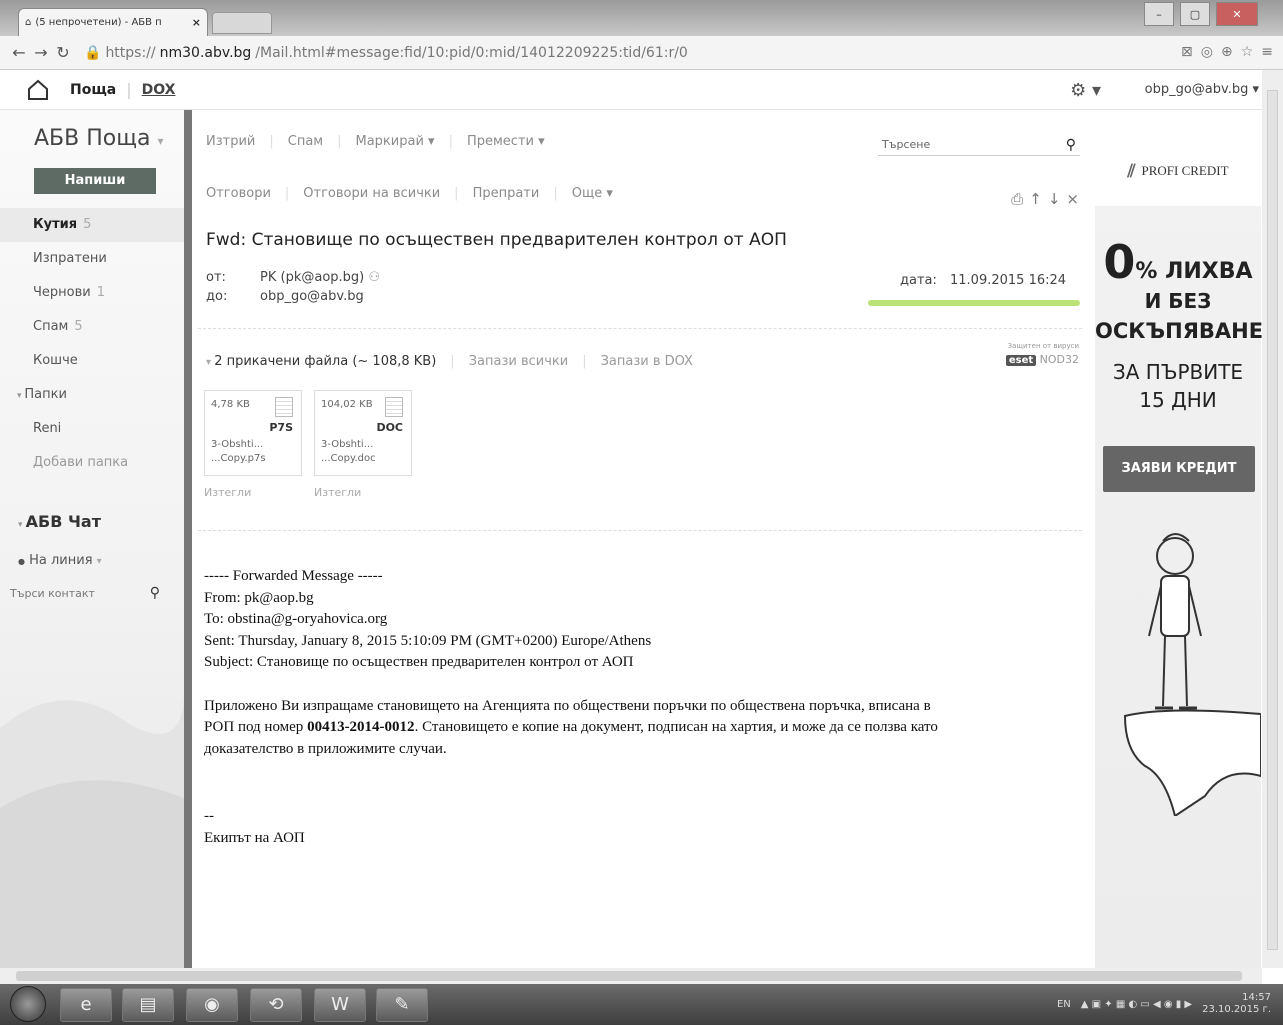 The height and width of the screenshot is (1025, 1283). What do you see at coordinates (506, 193) in the screenshot?
I see `forward-button: Препрати` at bounding box center [506, 193].